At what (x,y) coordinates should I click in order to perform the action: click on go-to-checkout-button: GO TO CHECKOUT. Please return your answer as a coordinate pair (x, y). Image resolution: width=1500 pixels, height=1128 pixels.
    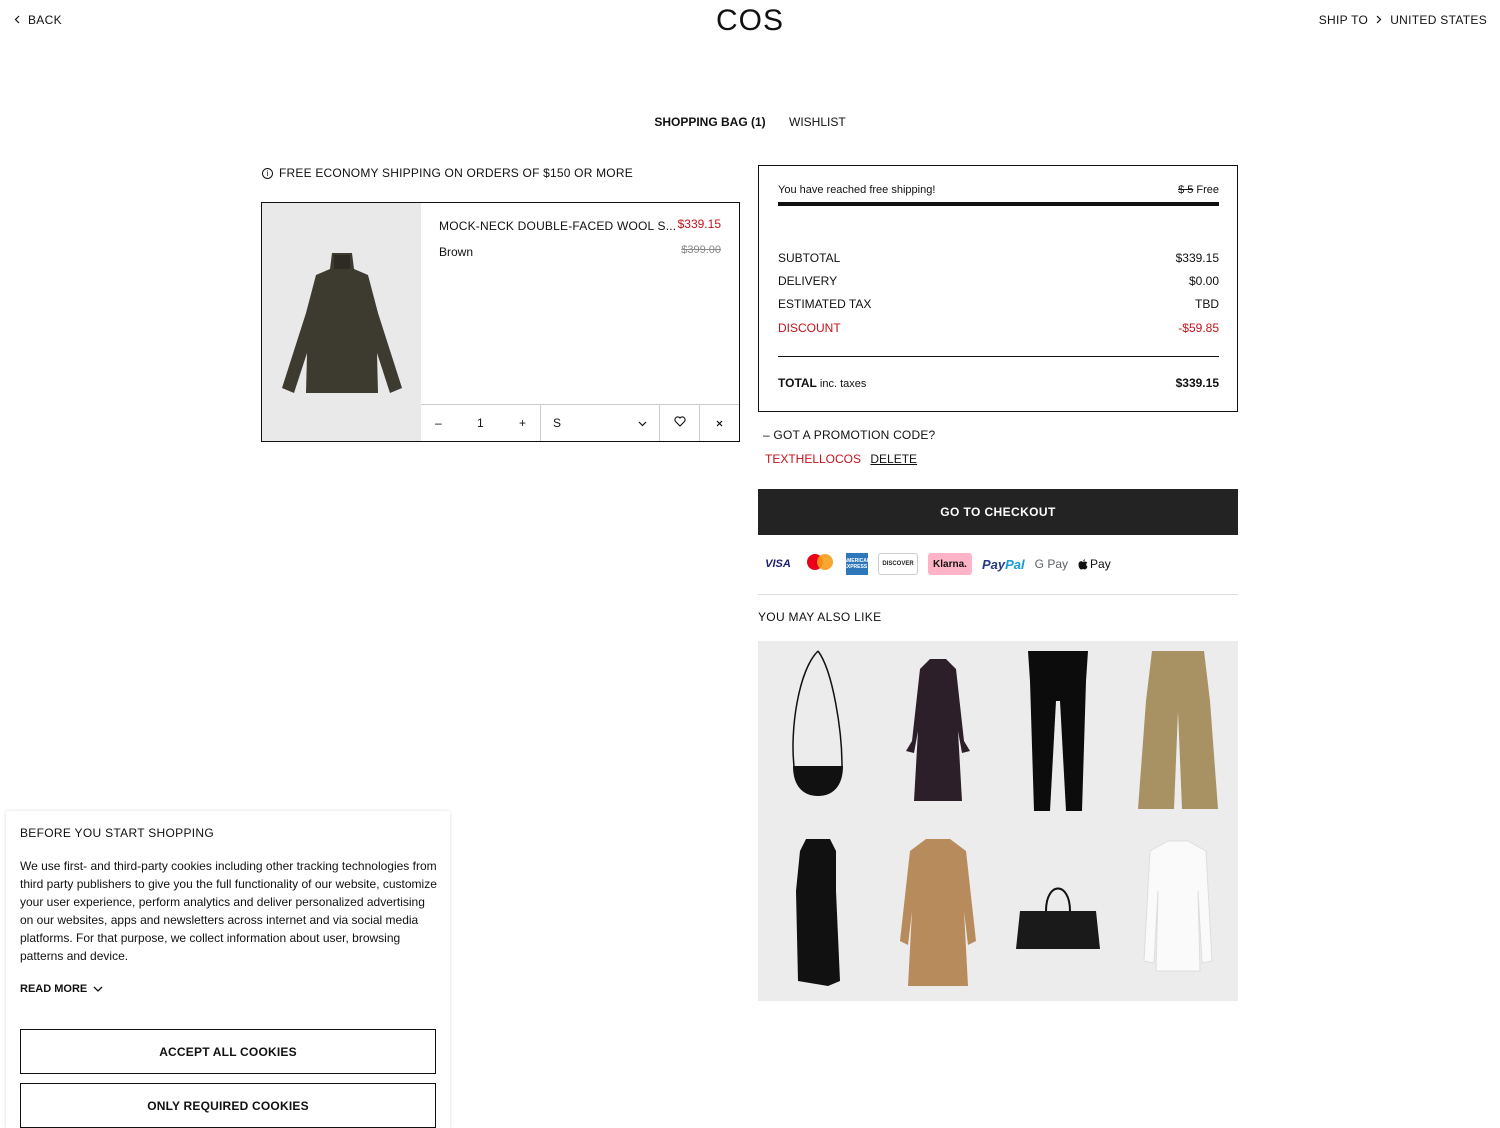
    Looking at the image, I should click on (998, 512).